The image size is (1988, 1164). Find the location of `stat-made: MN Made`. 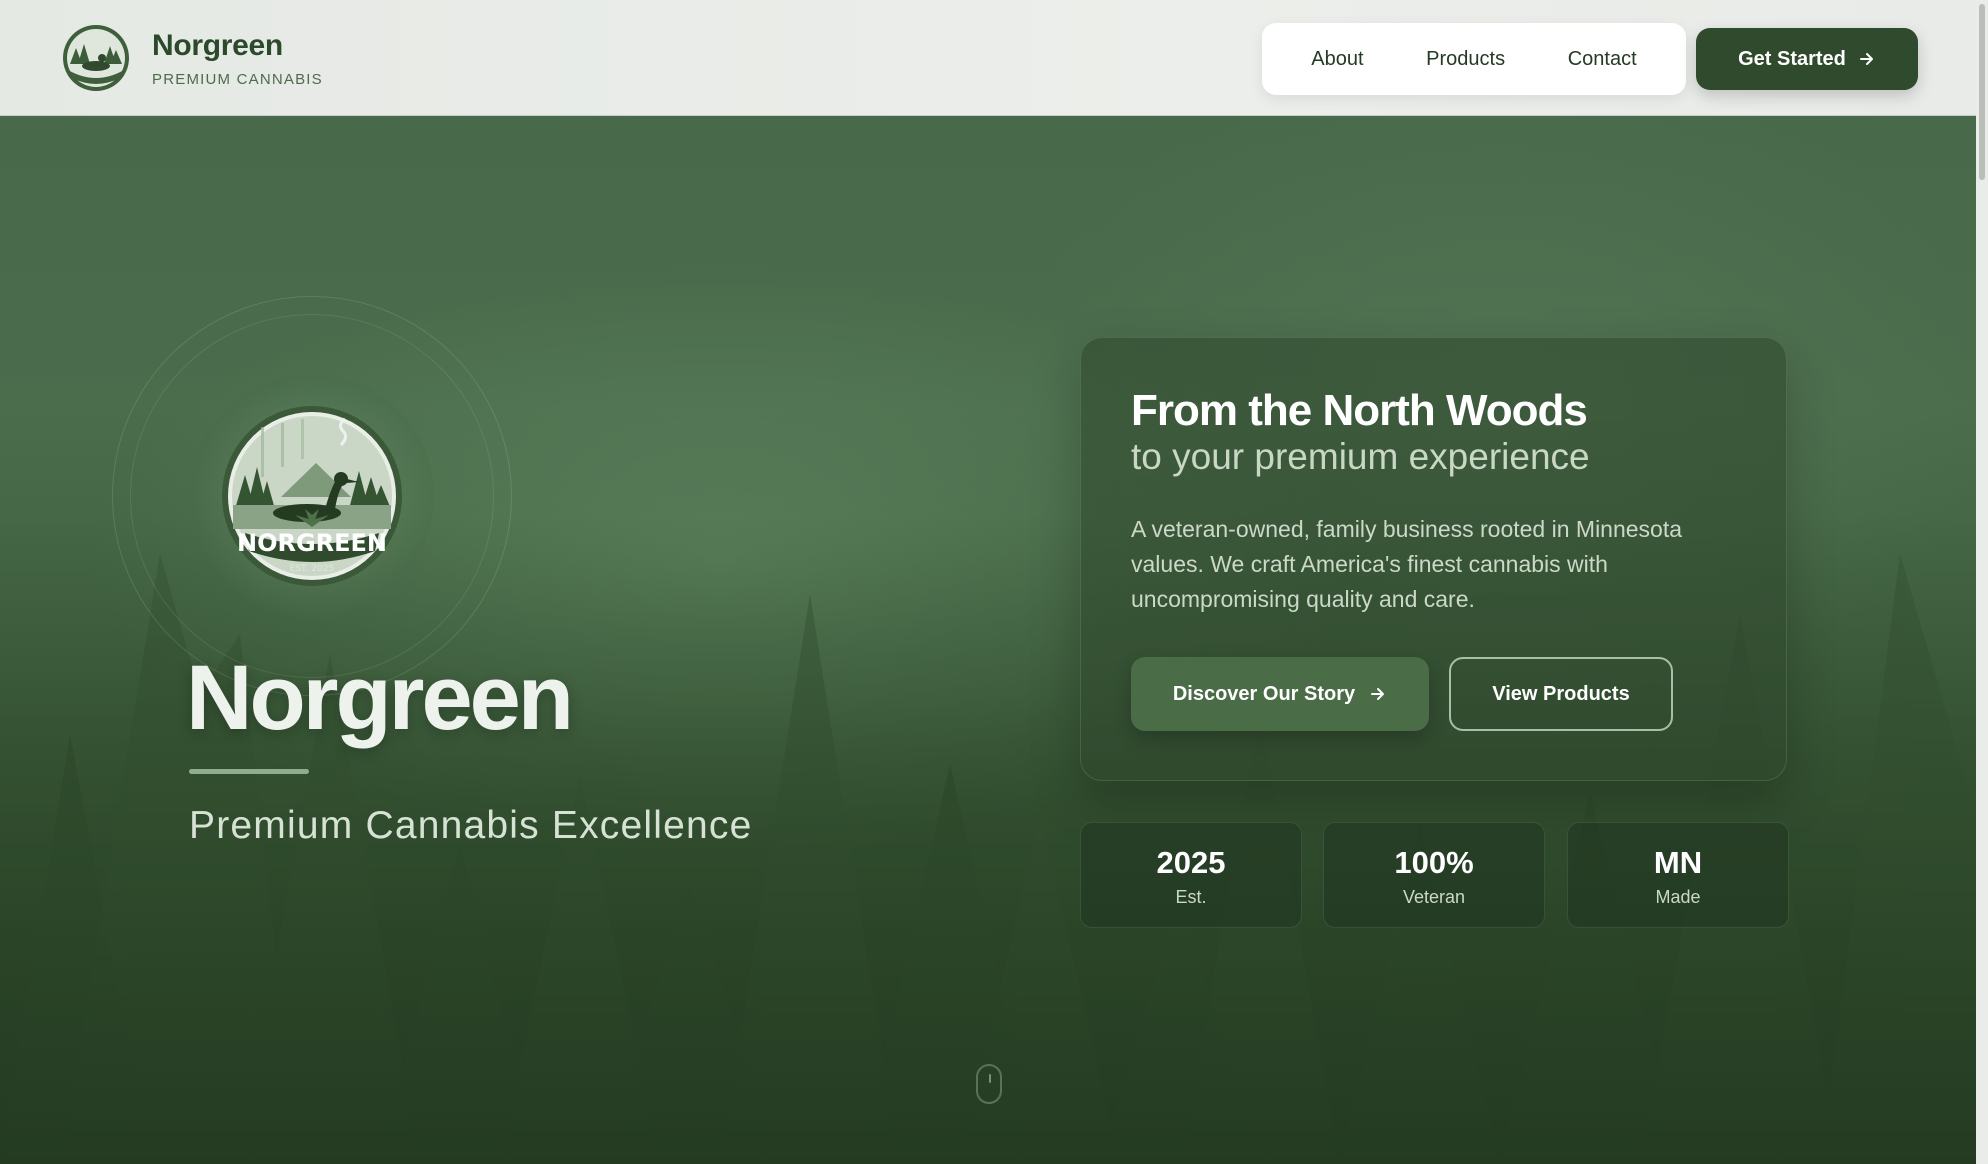

stat-made: MN Made is located at coordinates (1678, 875).